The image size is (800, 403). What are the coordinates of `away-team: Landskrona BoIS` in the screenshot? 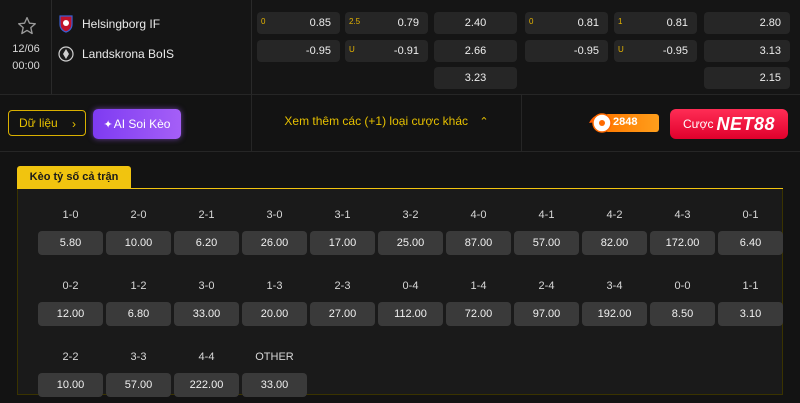 It's located at (116, 54).